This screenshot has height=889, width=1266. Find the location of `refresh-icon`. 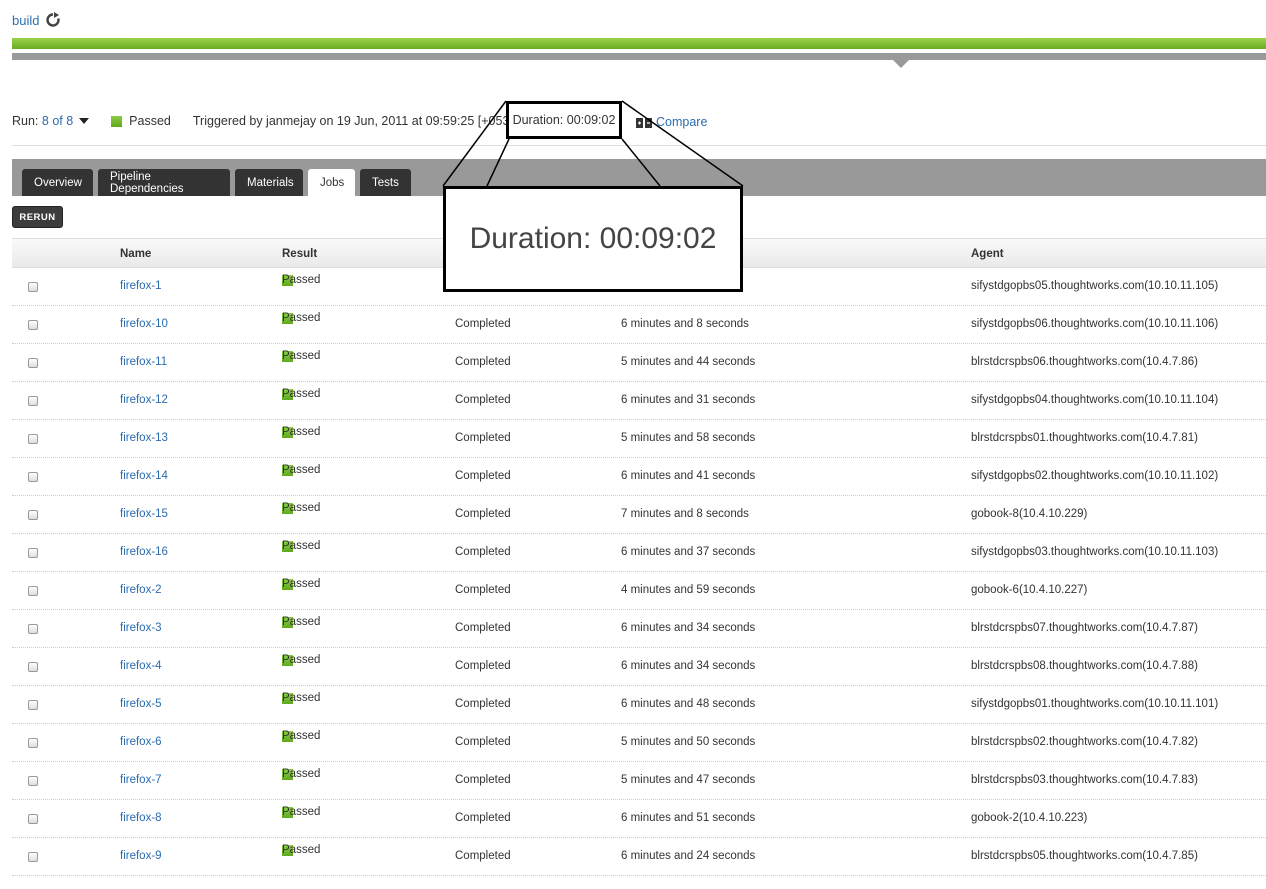

refresh-icon is located at coordinates (53, 20).